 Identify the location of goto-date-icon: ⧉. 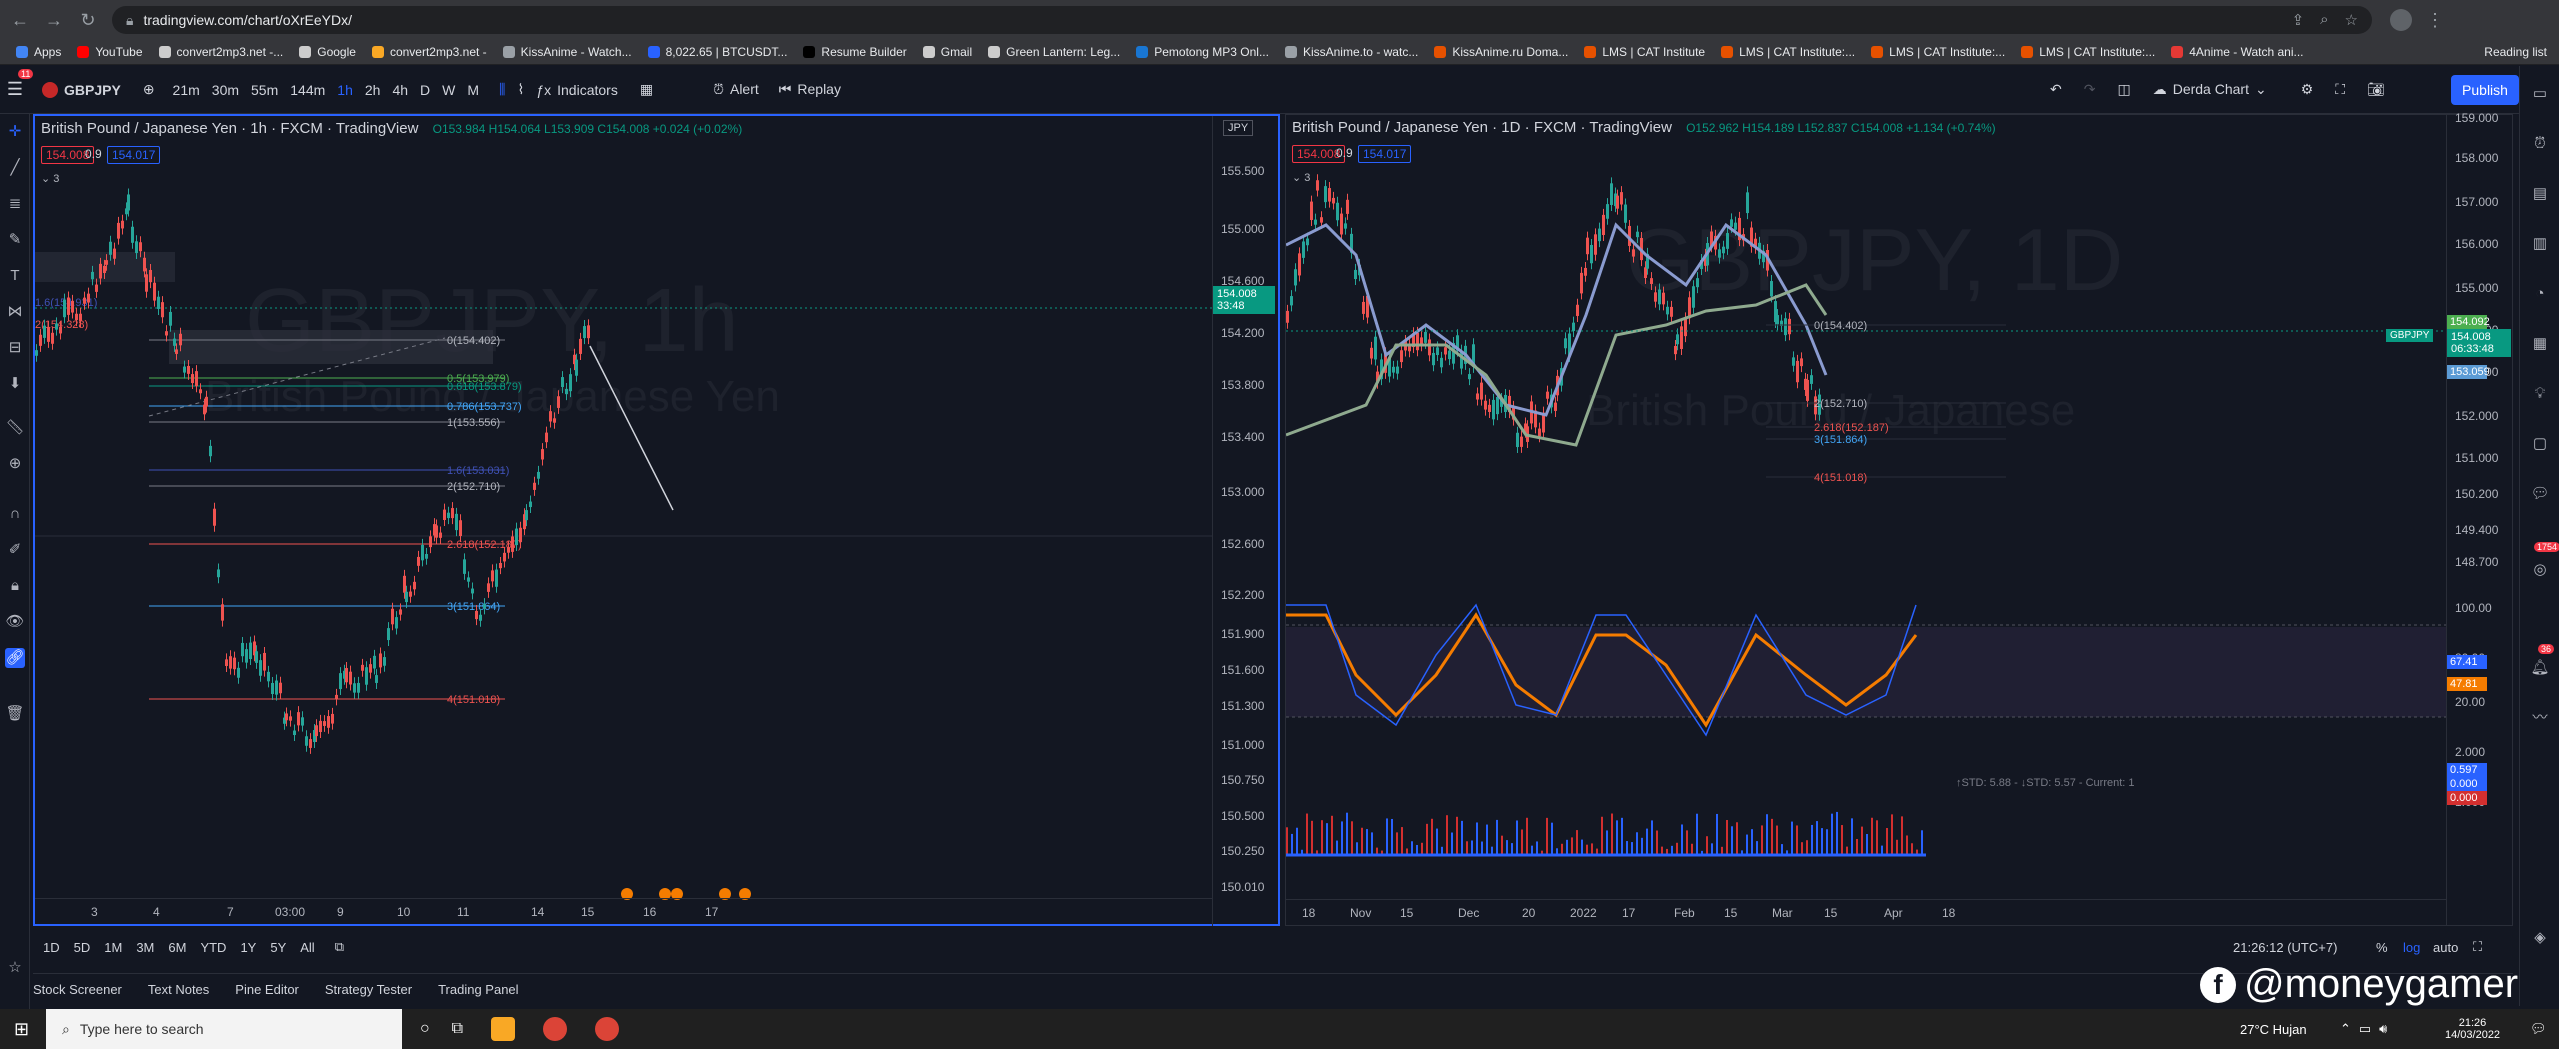
(339, 947).